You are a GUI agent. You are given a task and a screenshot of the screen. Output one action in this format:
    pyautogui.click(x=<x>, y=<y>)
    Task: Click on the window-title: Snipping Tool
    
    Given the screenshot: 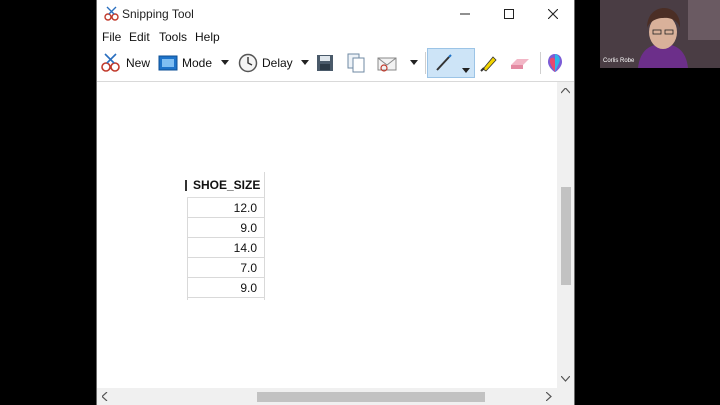 What is the action you would take?
    pyautogui.click(x=158, y=14)
    